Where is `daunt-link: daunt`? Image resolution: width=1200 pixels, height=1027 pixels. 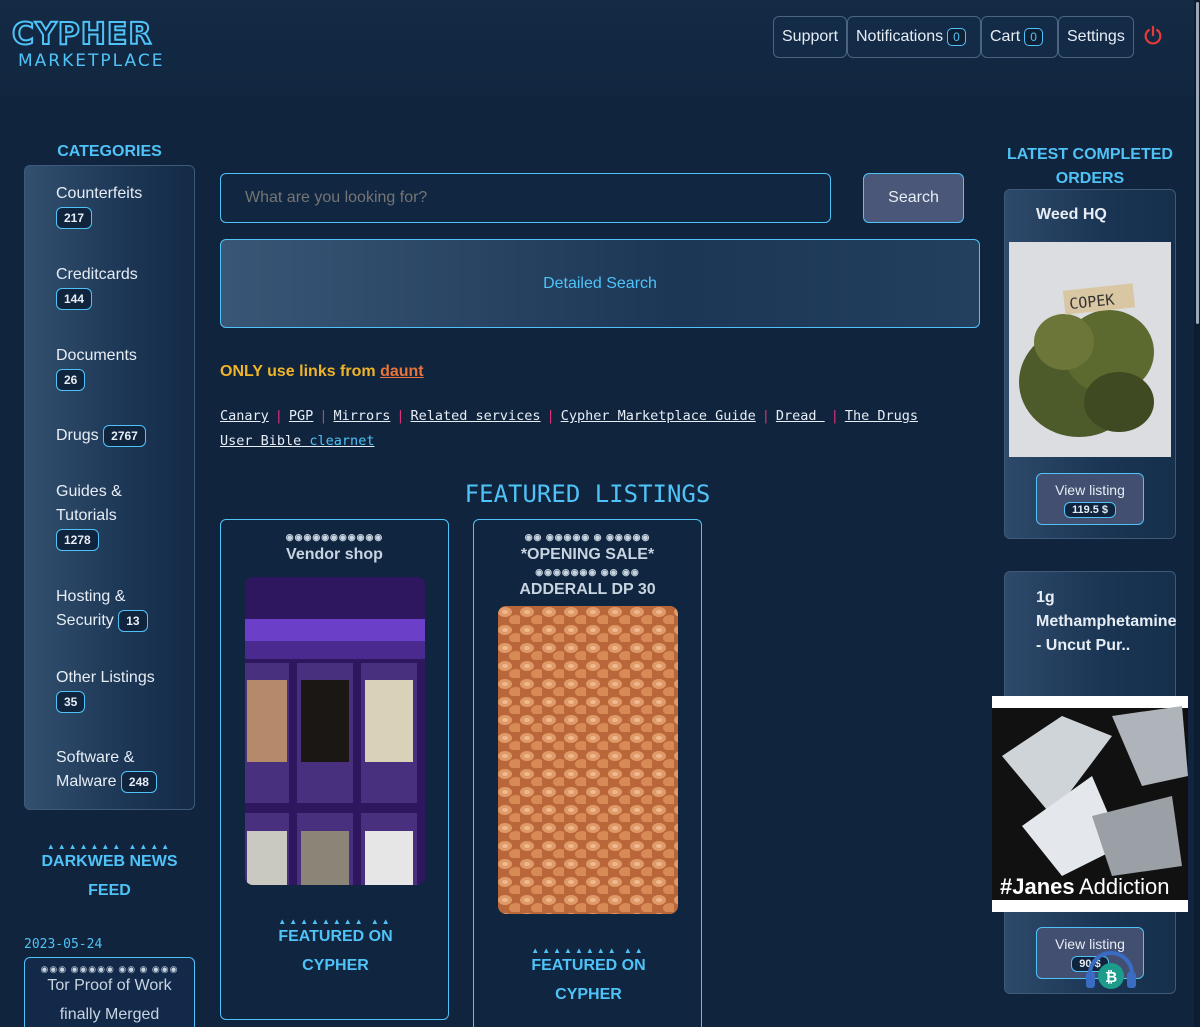 daunt-link: daunt is located at coordinates (402, 371).